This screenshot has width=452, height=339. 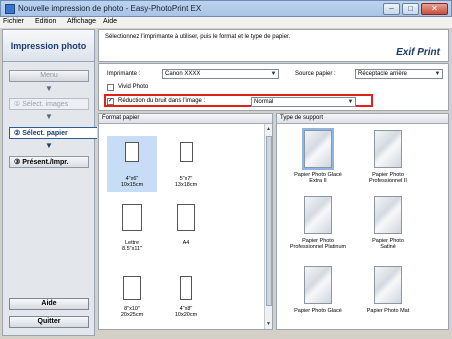 I want to click on paper-source-label: Source papier :, so click(x=315, y=74).